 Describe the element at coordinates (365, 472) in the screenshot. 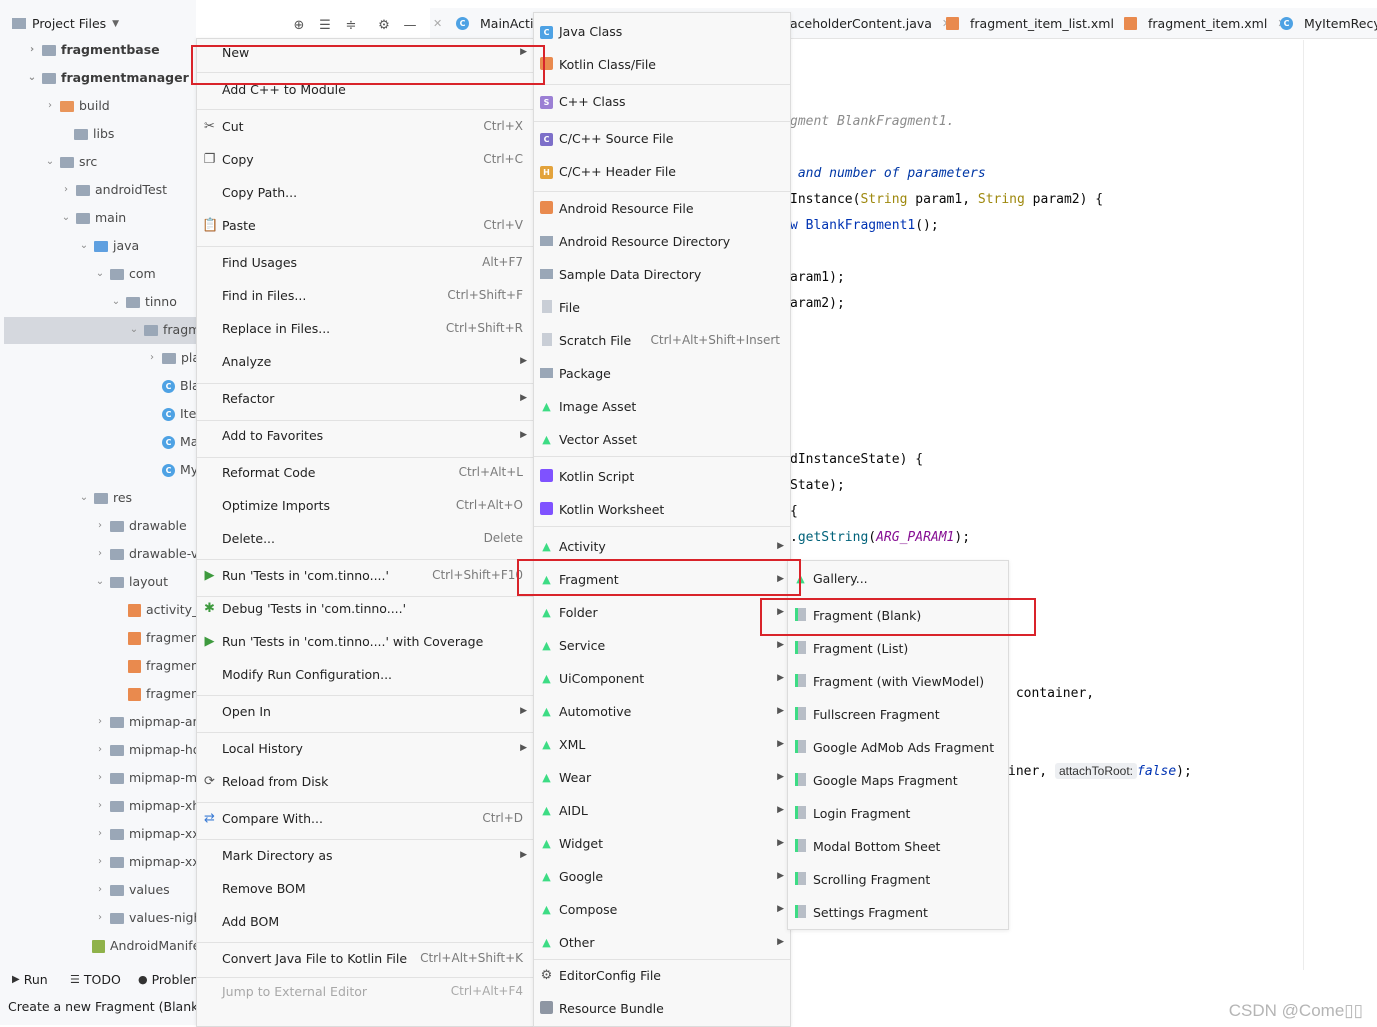

I see `menu-item-reformat-code: Reformat Code Ctrl+Alt+L` at that location.